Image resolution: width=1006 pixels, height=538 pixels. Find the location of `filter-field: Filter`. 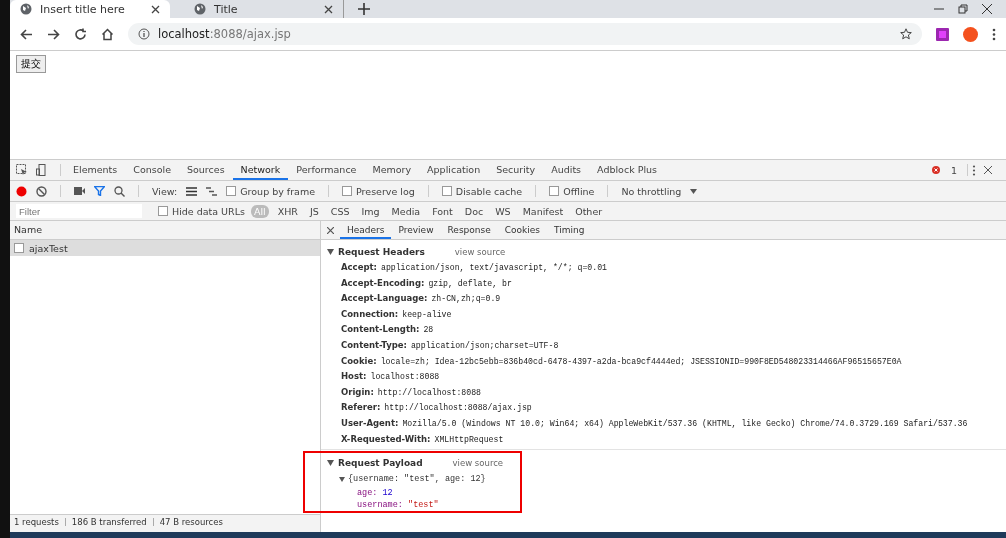

filter-field: Filter is located at coordinates (79, 211).